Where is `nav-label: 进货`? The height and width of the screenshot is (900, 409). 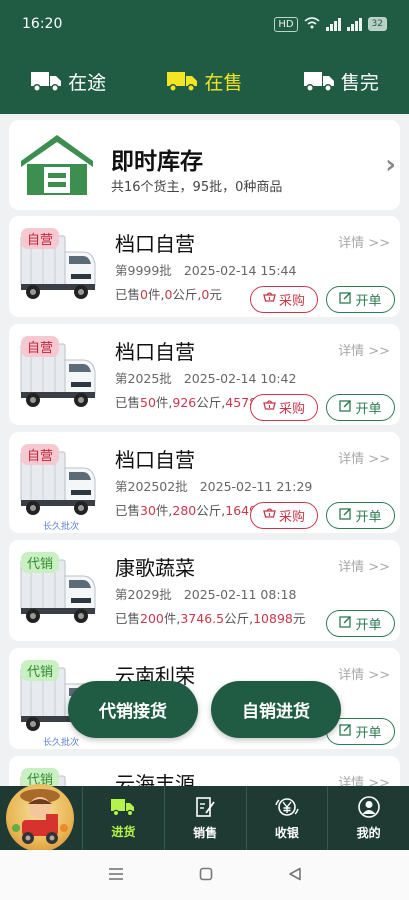 nav-label: 进货 is located at coordinates (123, 831).